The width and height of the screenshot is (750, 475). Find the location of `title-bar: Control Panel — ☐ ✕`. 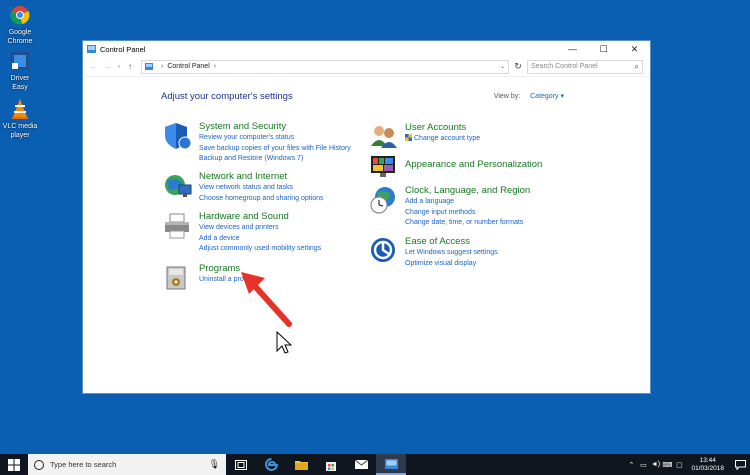

title-bar: Control Panel — ☐ ✕ is located at coordinates (366, 49).